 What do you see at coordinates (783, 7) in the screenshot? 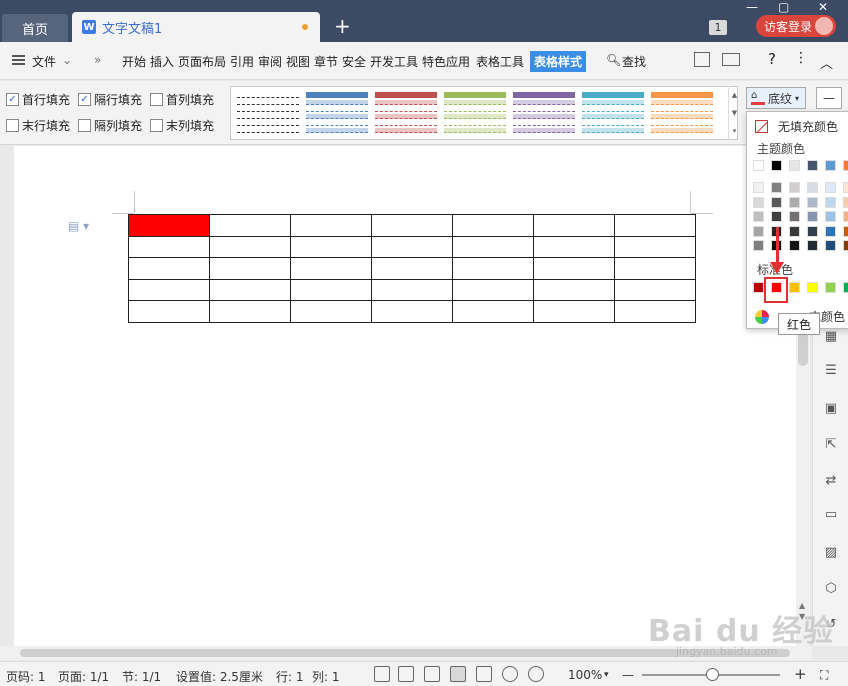
I see `restore-icon: ▢` at bounding box center [783, 7].